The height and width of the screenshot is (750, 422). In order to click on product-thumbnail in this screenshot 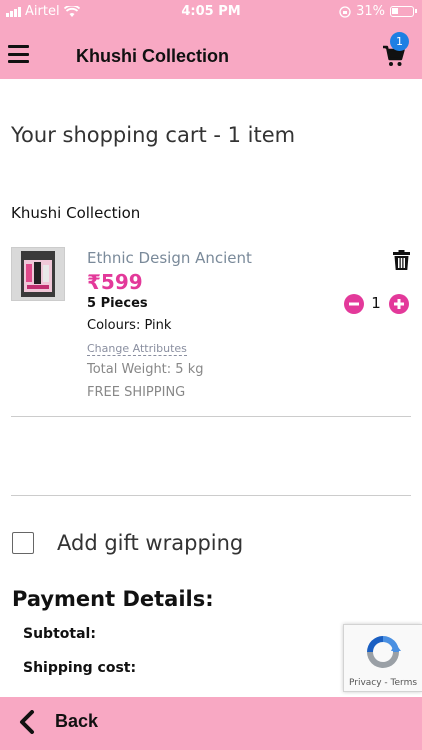, I will do `click(38, 274)`.